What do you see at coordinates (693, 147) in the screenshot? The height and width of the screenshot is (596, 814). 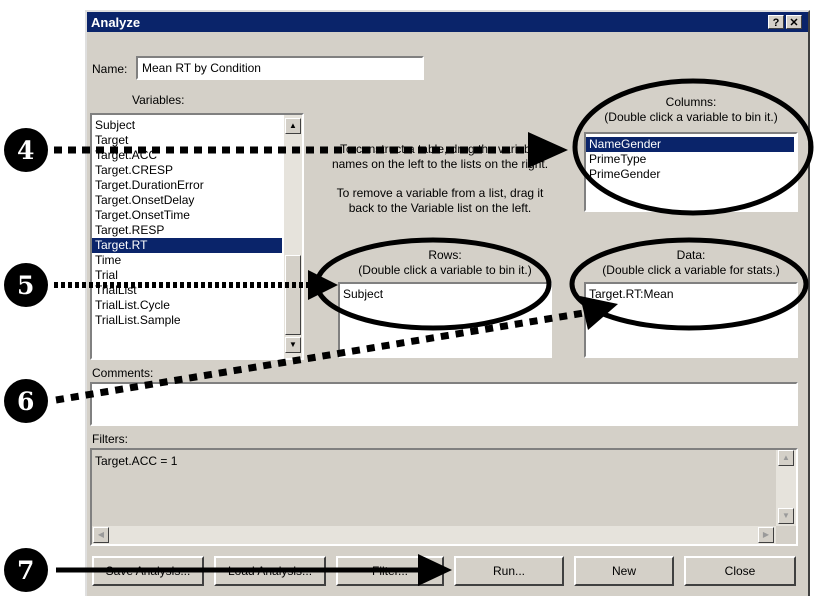 I see `columns-ellipse` at bounding box center [693, 147].